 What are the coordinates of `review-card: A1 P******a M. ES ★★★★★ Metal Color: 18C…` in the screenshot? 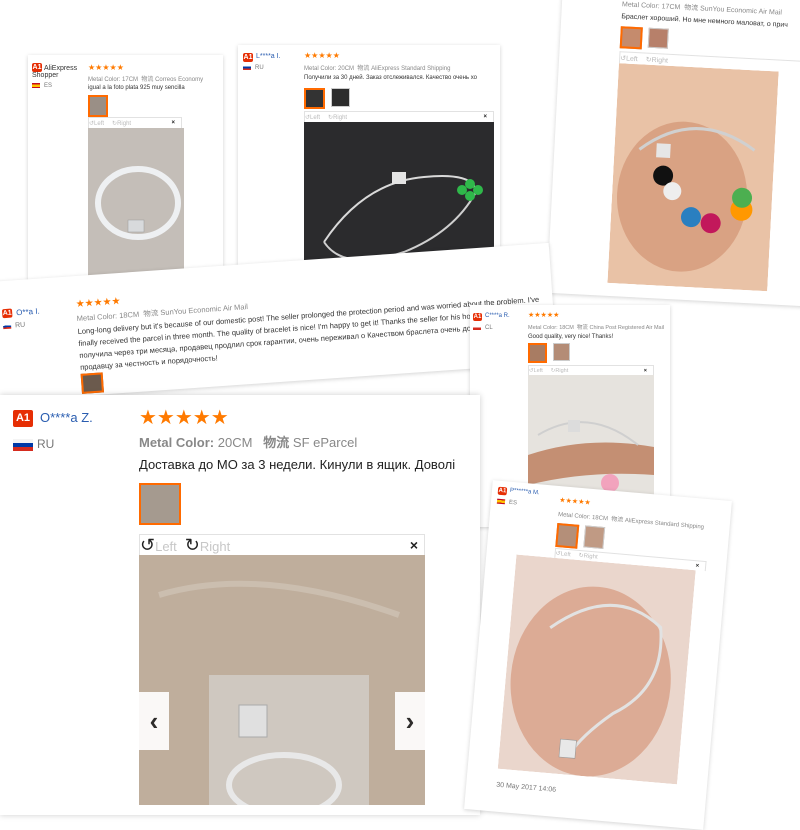 It's located at (598, 655).